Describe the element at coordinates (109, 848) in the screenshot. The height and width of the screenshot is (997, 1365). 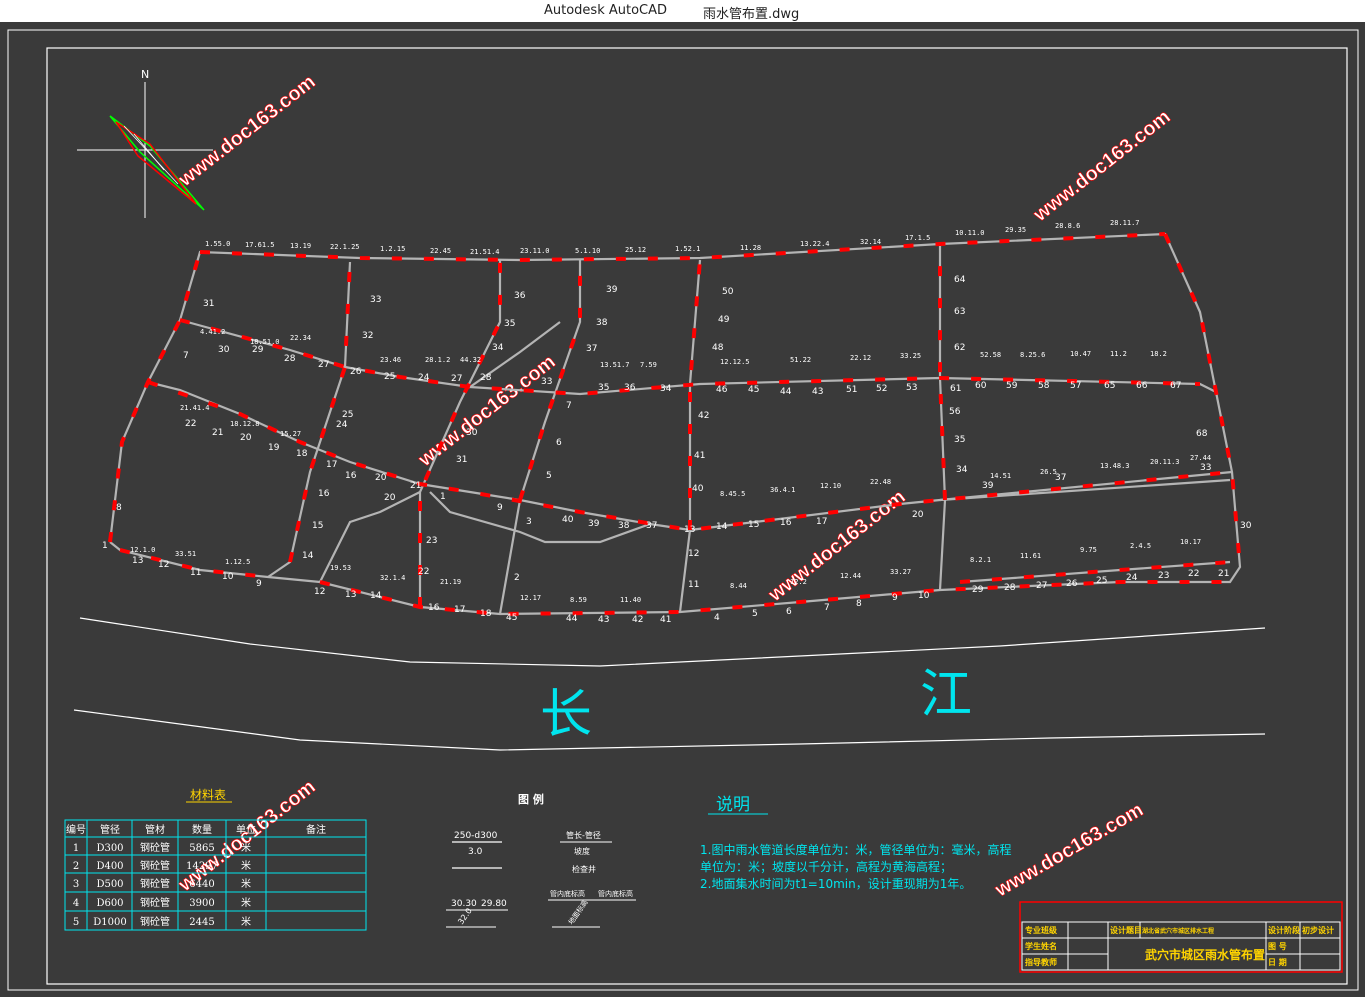
I see `material-cell: D300` at that location.